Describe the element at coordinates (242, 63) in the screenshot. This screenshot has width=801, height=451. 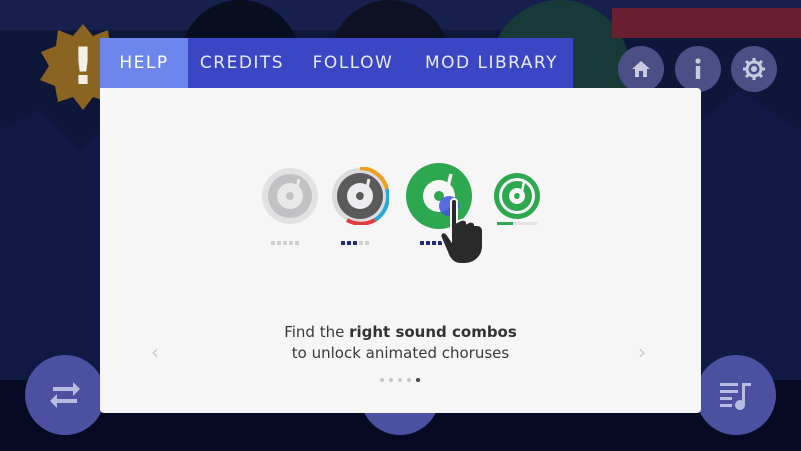
I see `tab-credits: CREDITS` at that location.